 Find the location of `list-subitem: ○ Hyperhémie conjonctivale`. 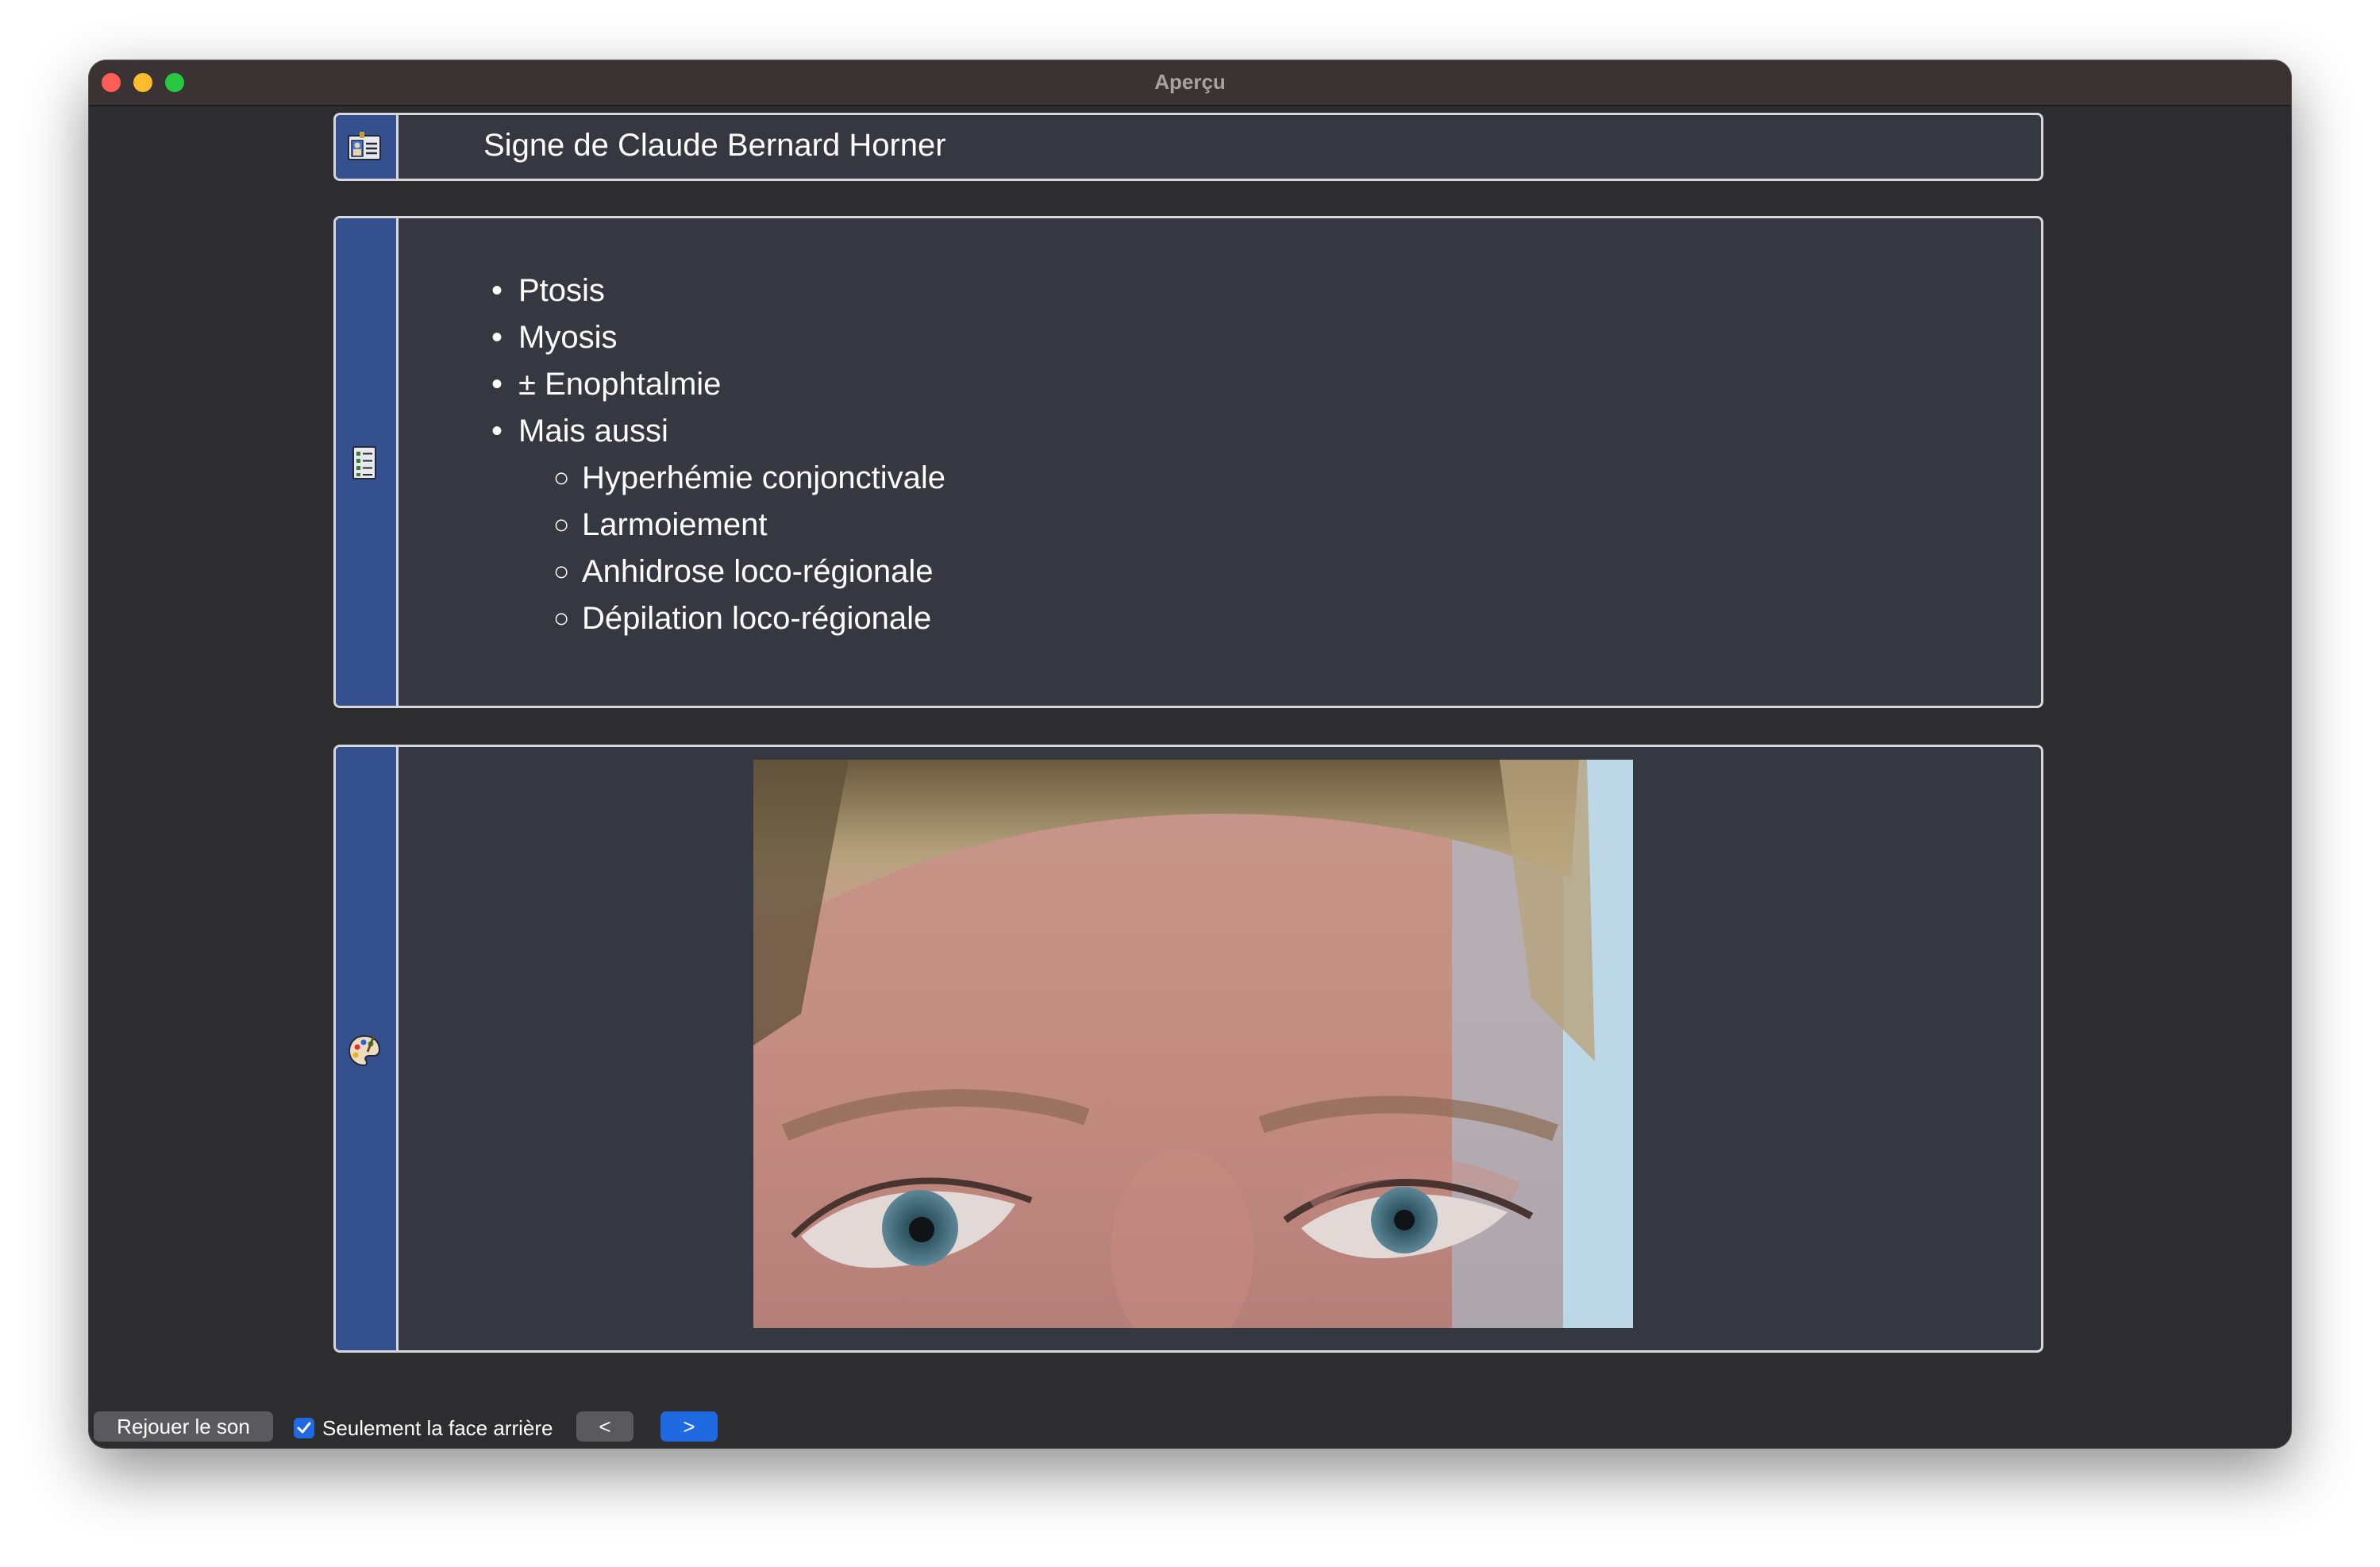

list-subitem: ○ Hyperhémie conjonctivale is located at coordinates (731, 478).